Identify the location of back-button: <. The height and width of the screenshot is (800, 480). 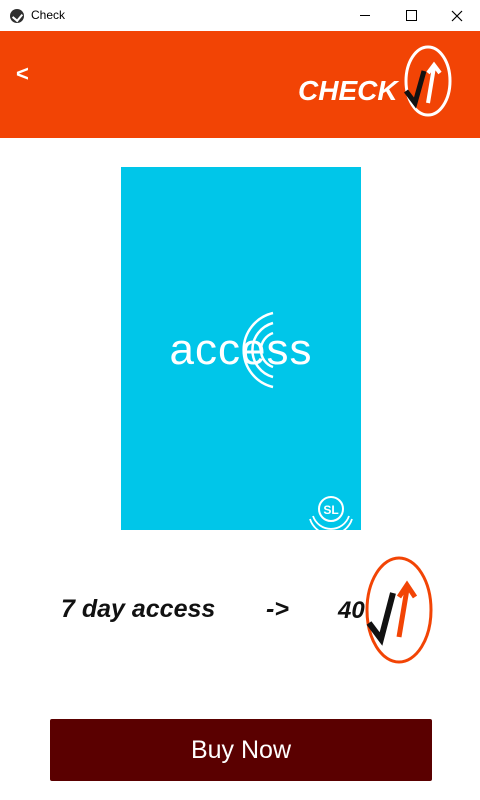
(22, 74).